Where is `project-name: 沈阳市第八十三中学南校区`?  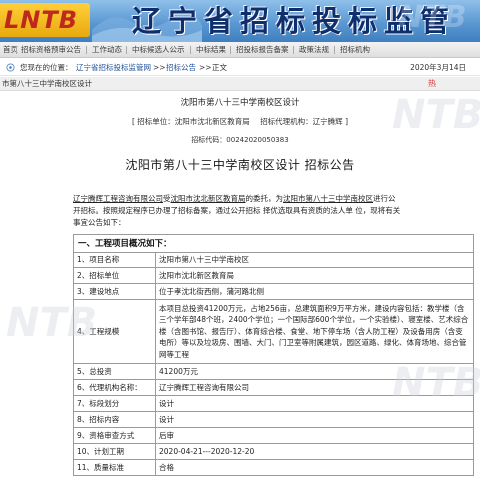
project-name: 沈阳市第八十三中学南校区 is located at coordinates (328, 198).